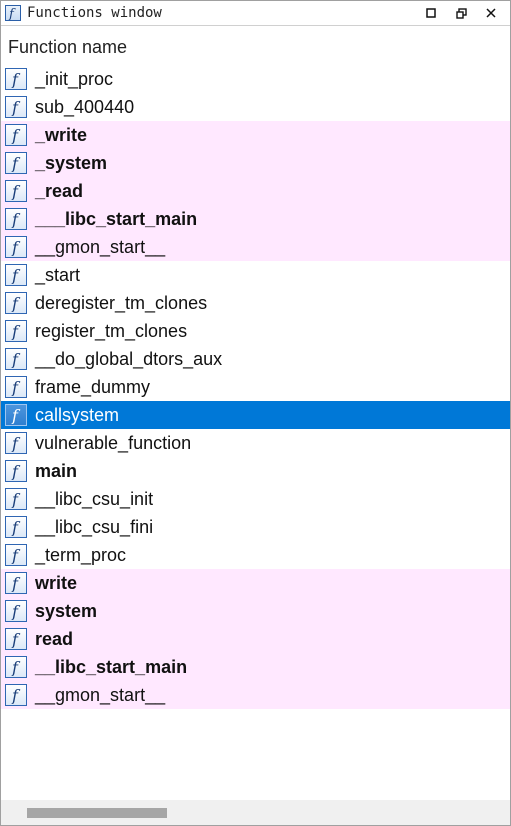 The height and width of the screenshot is (826, 511). Describe the element at coordinates (255, 303) in the screenshot. I see `function-row: f deregister_tm_clones` at that location.